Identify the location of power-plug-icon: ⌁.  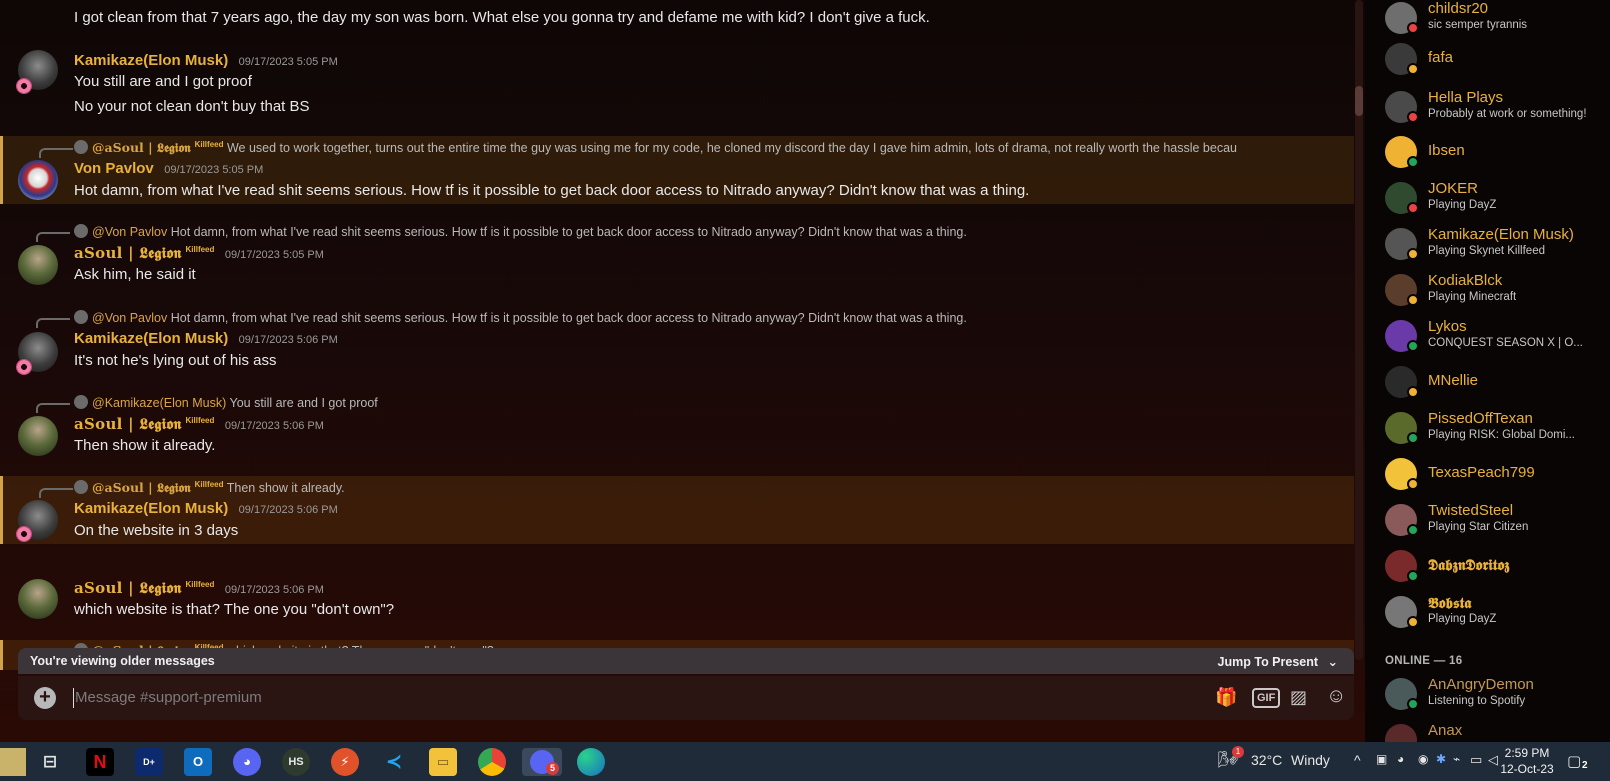
(1456, 759).